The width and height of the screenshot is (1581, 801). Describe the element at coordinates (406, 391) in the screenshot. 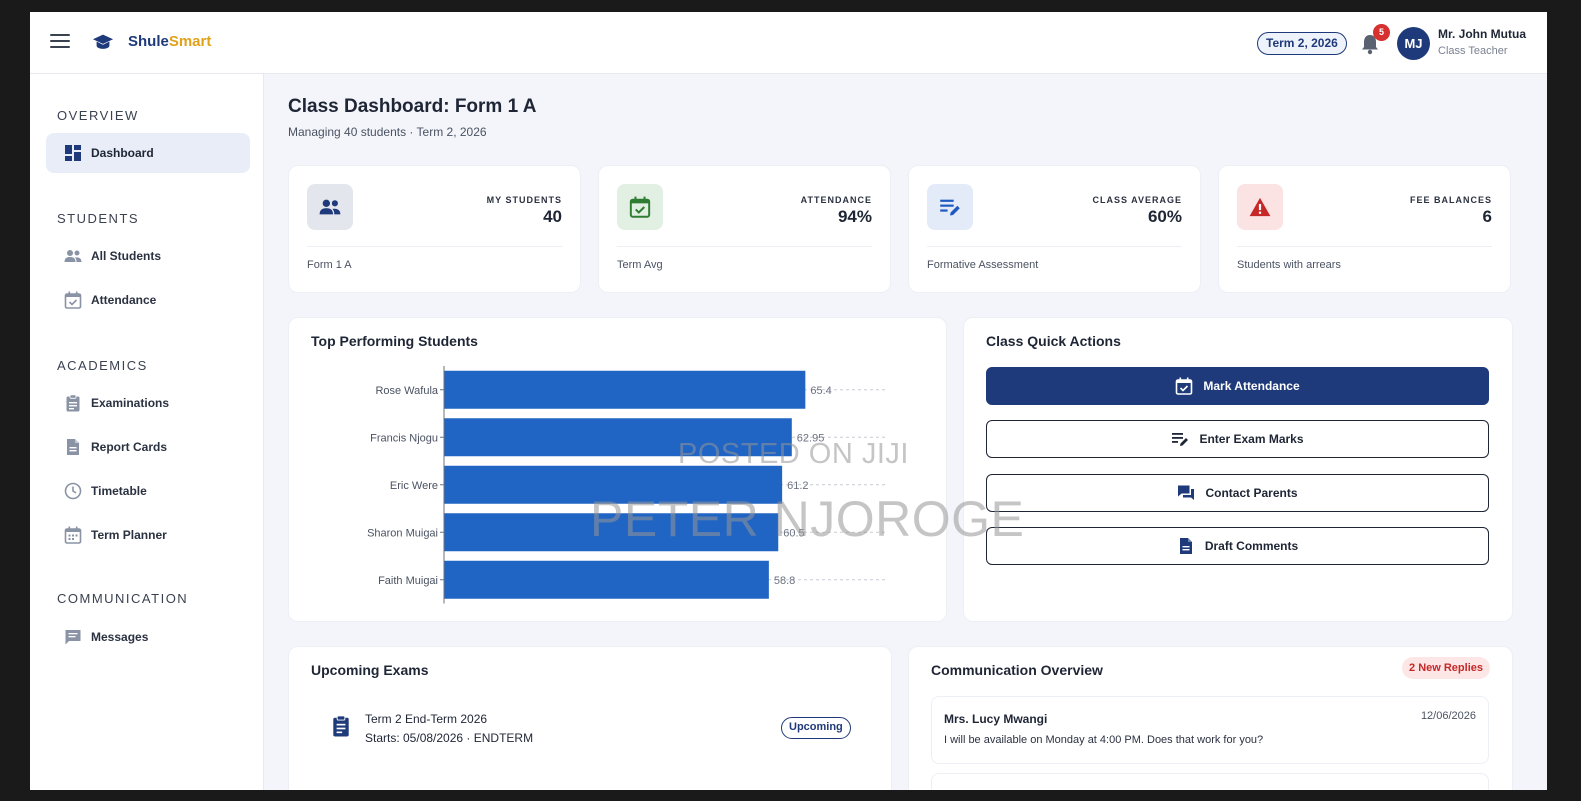

I see `y-tick-label: Rose Wafula` at that location.